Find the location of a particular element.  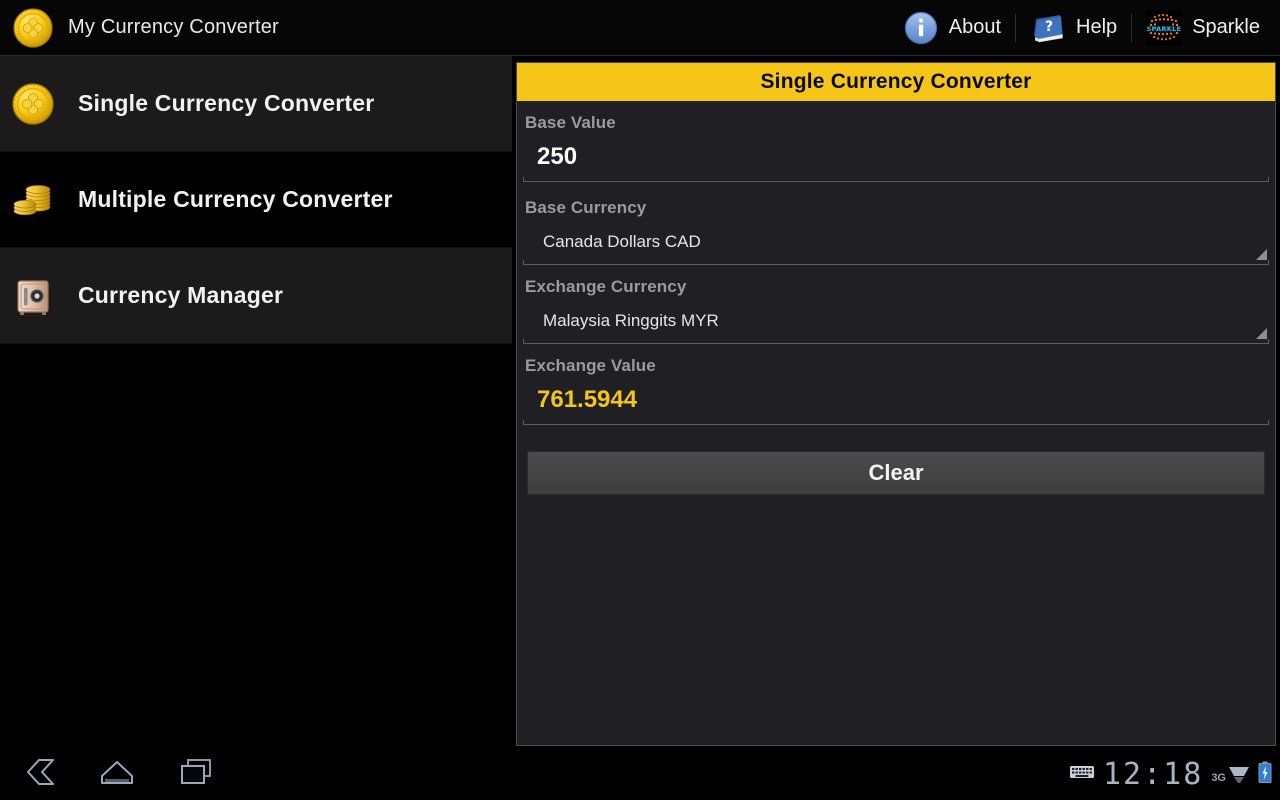

sidebar-item-label: Multiple Currency Converter is located at coordinates (235, 199).